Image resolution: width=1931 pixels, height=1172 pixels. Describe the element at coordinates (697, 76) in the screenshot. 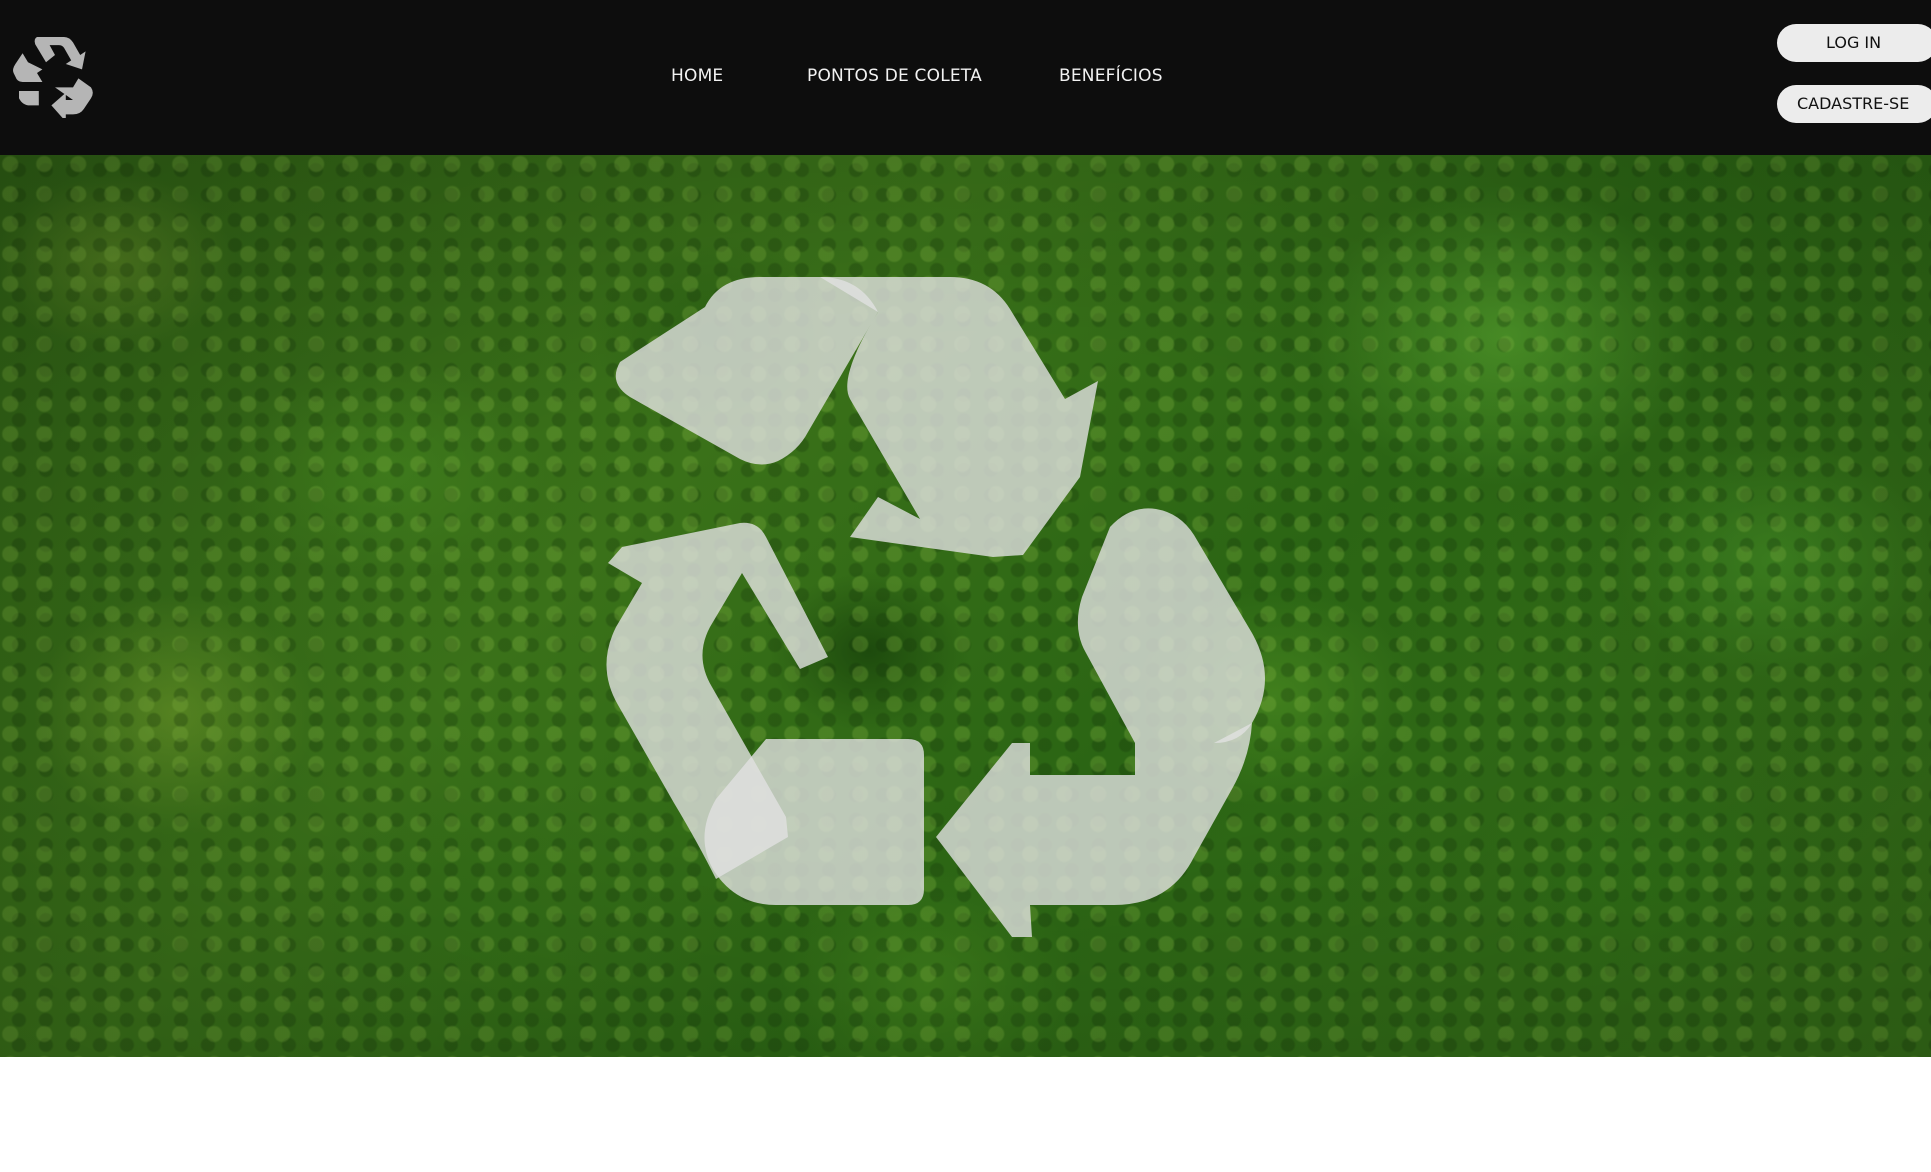

I see `nav-link-home: HOME` at that location.